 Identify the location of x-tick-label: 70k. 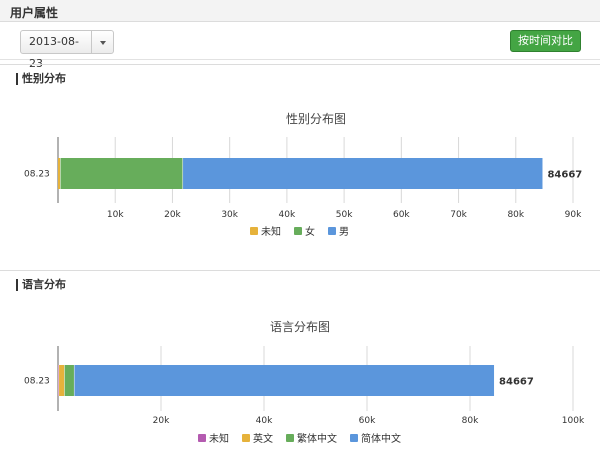
(458, 215).